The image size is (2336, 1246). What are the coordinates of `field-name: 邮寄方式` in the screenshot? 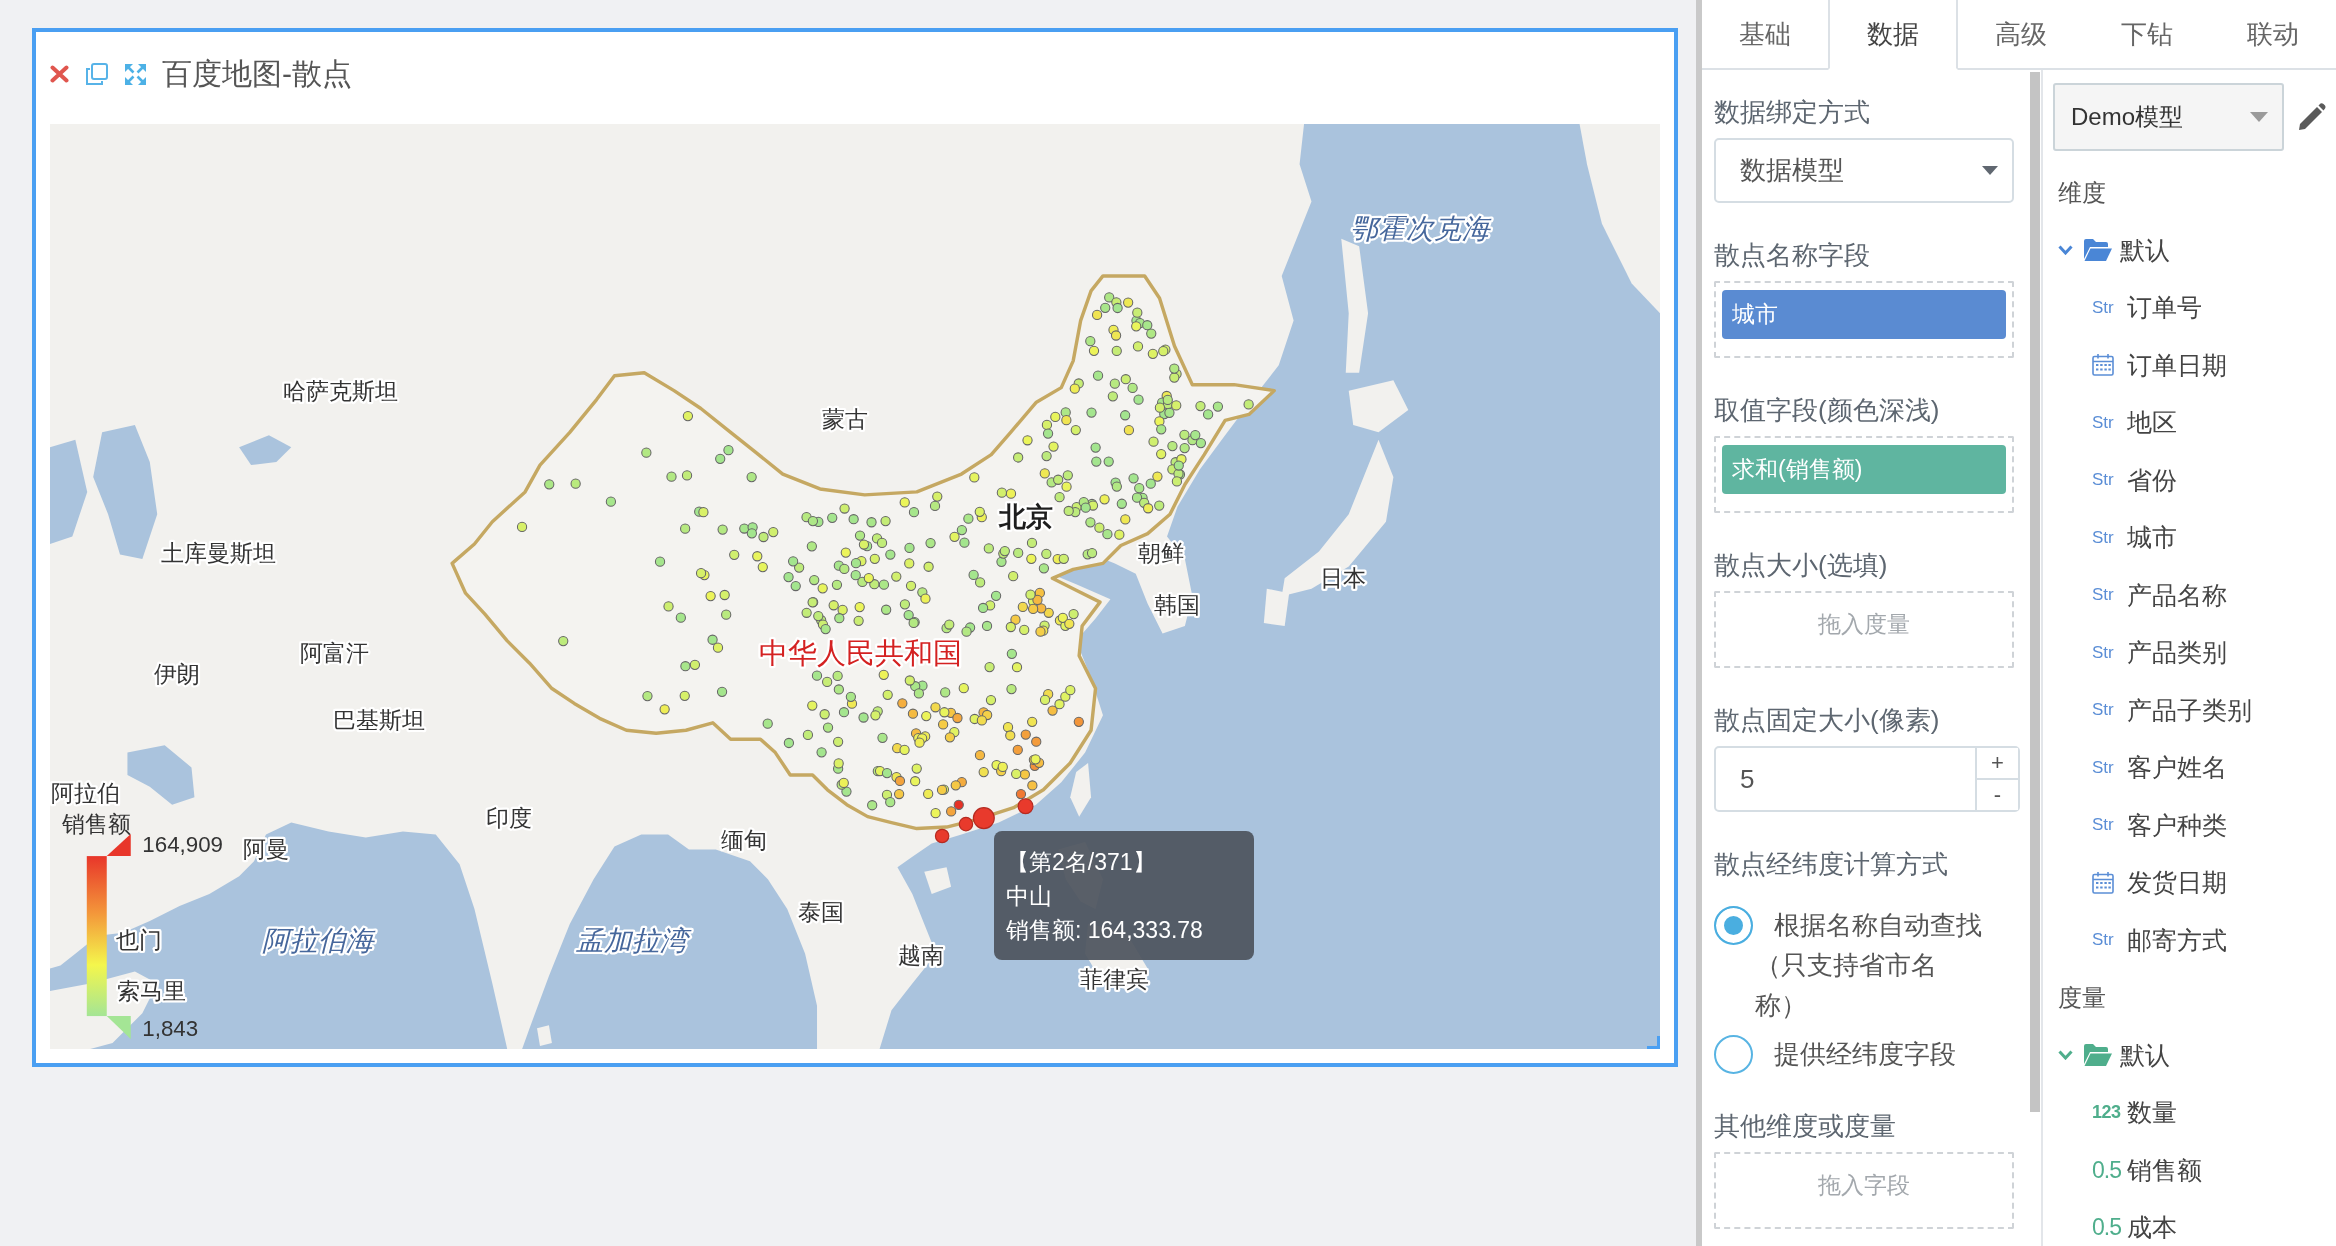 It's located at (2177, 940).